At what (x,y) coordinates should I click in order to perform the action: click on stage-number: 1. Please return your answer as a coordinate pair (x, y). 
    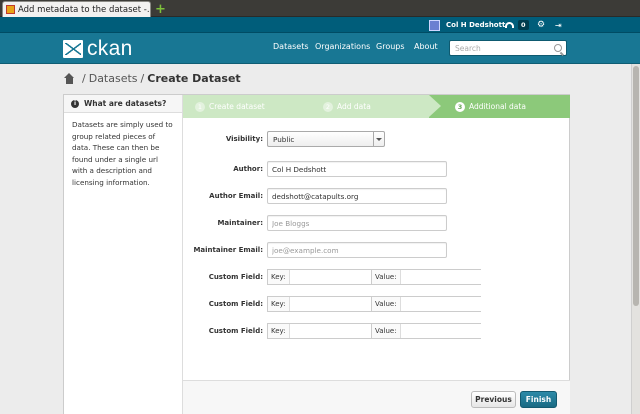
    Looking at the image, I should click on (200, 106).